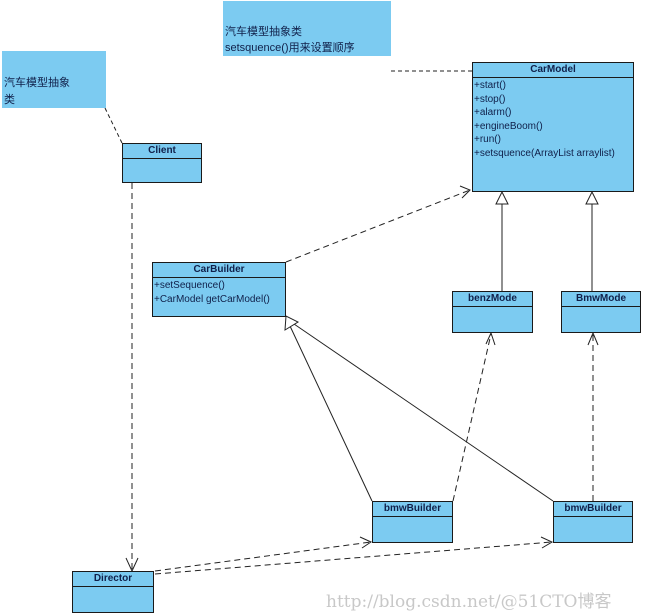  Describe the element at coordinates (492, 312) in the screenshot. I see `class-benzmode: benzMode` at that location.